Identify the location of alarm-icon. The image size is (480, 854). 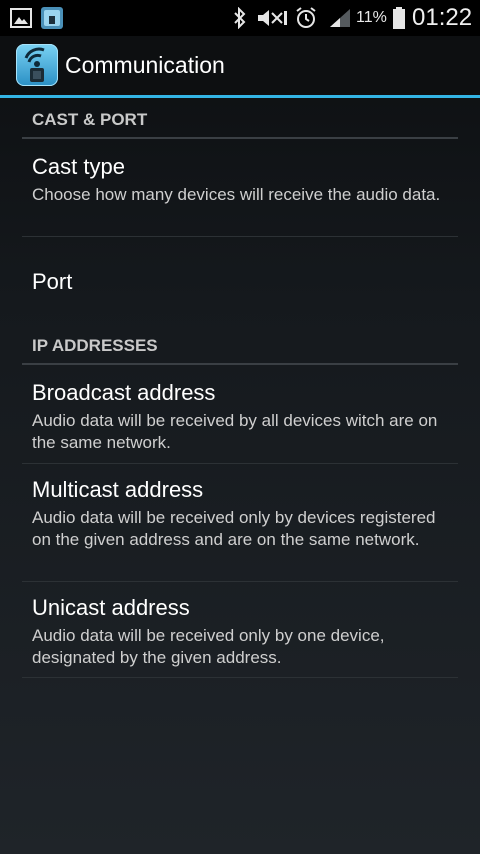
(306, 18).